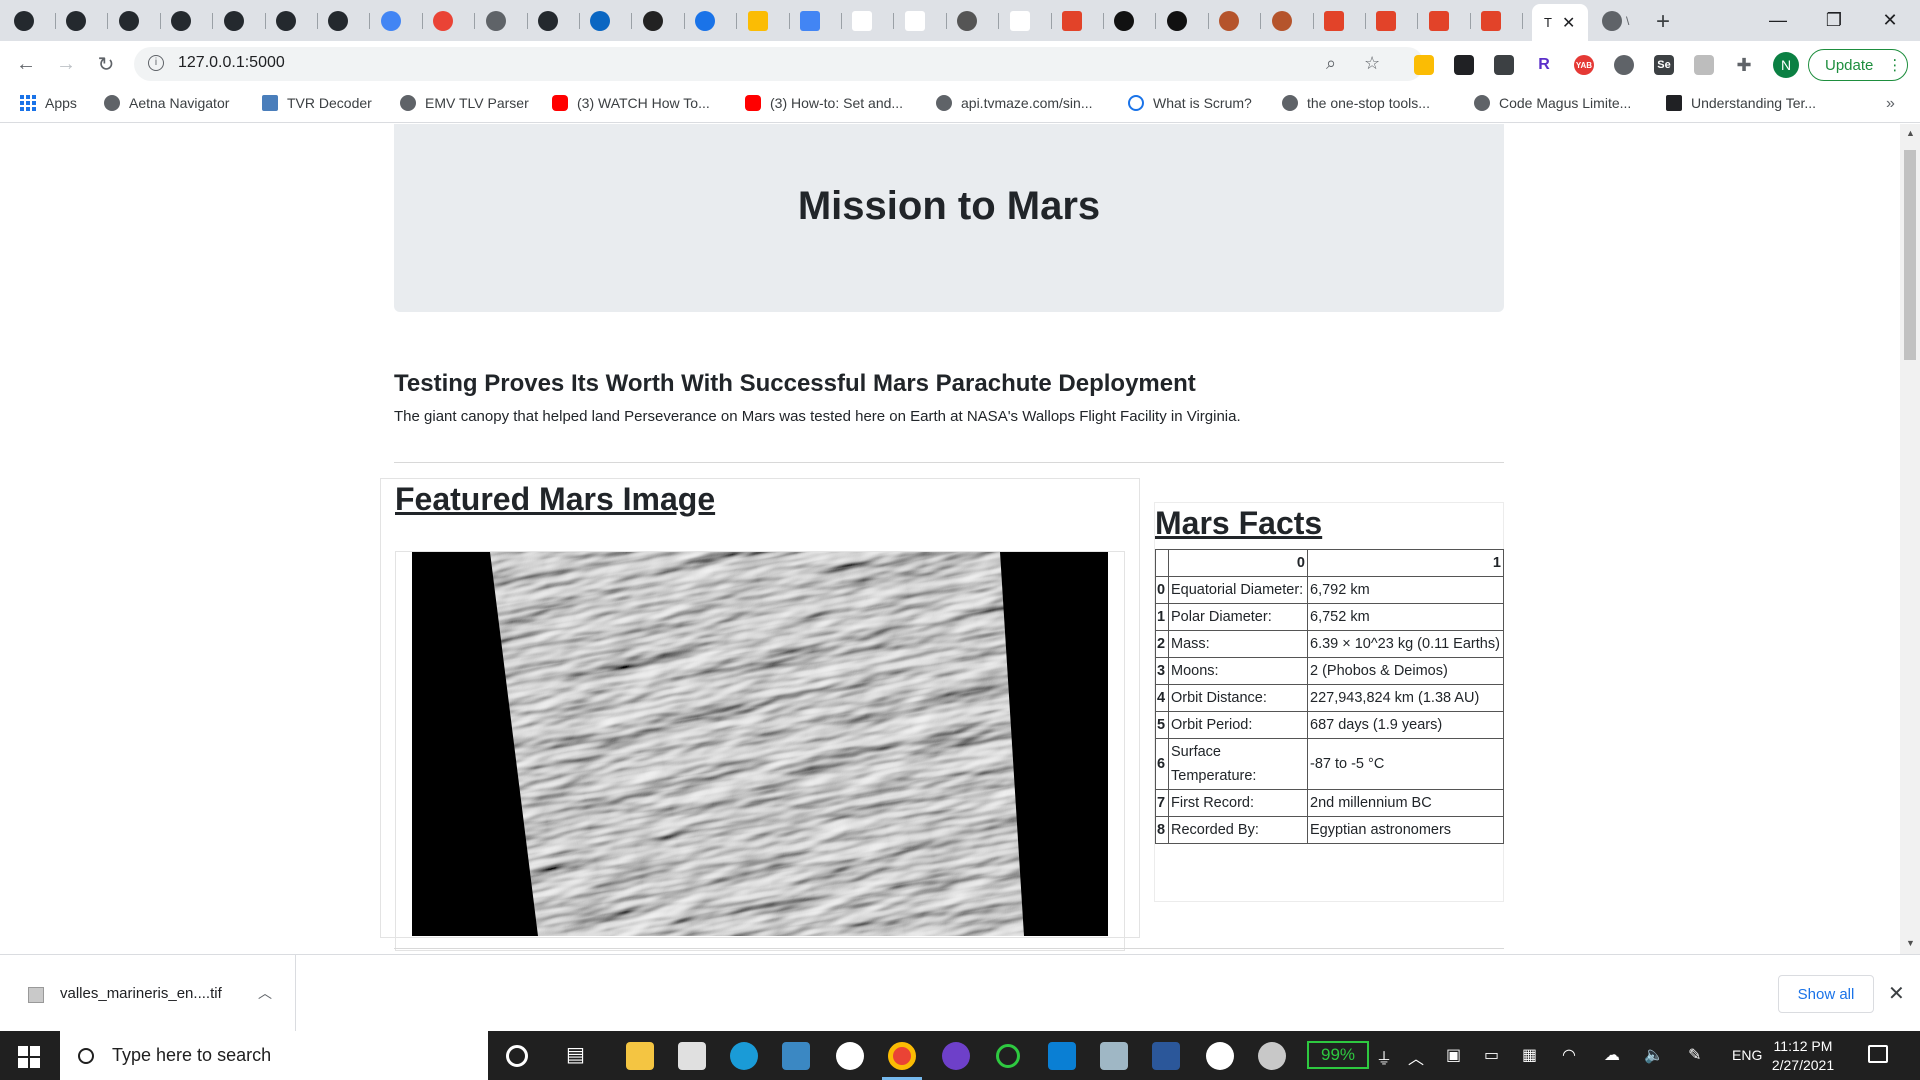 This screenshot has height=1080, width=1920. I want to click on yab-icon: YAB, so click(1584, 65).